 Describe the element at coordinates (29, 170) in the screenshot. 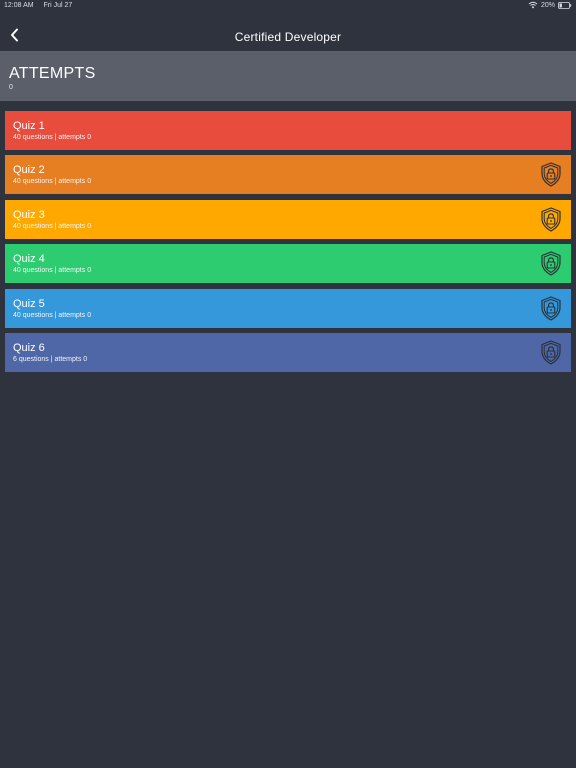

I see `quiz-title: Quiz 2` at that location.